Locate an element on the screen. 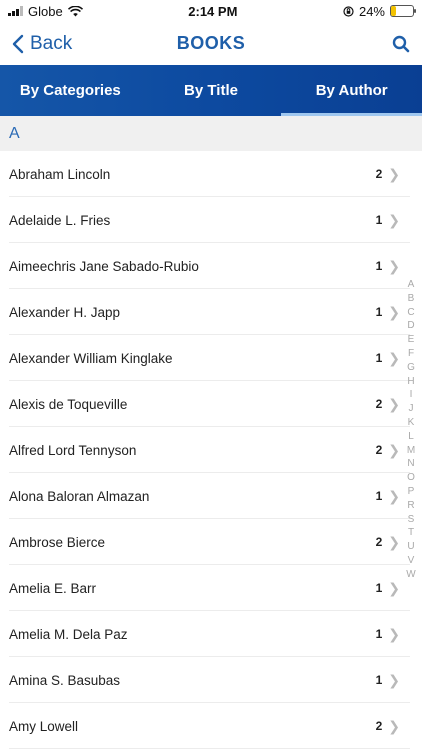 This screenshot has height=750, width=422. index-letter: F is located at coordinates (411, 354).